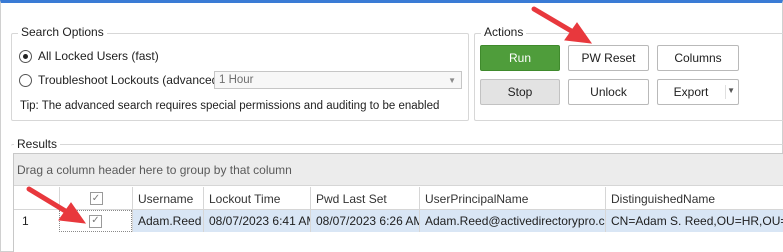 This screenshot has height=252, width=783. Describe the element at coordinates (338, 80) in the screenshot. I see `time-range-combo: 1 Hour ▼` at that location.